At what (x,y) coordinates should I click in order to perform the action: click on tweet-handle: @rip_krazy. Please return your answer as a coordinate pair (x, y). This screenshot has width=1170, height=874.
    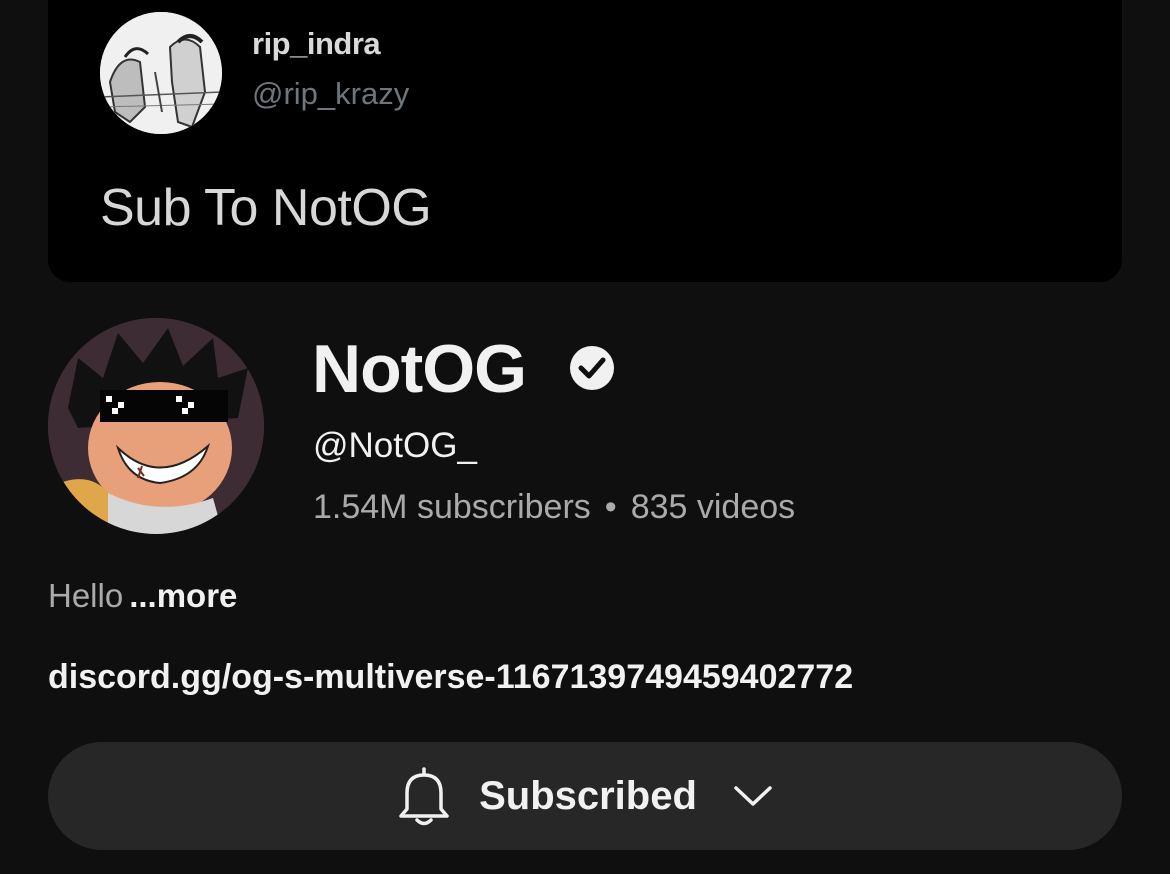
    Looking at the image, I should click on (330, 94).